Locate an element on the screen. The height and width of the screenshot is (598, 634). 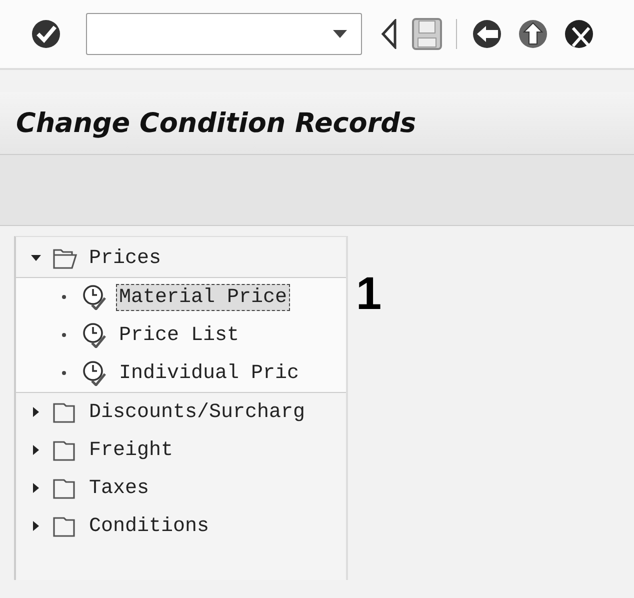
tree-item: Discounts/Surcharg is located at coordinates (197, 412).